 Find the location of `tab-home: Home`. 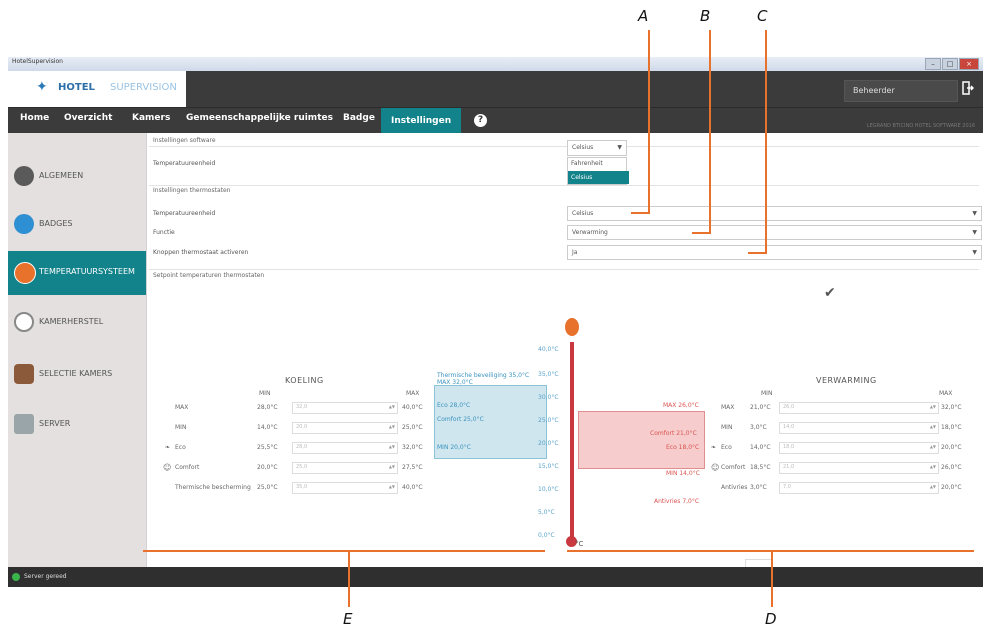

tab-home: Home is located at coordinates (34, 118).